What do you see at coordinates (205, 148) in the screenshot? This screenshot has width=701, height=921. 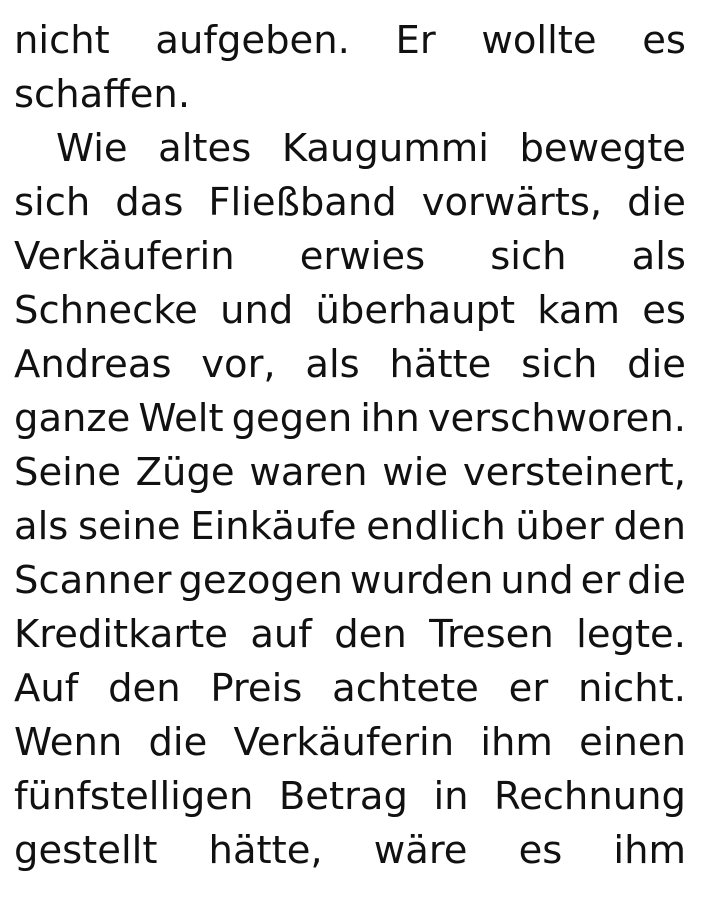 I see `word: altes` at bounding box center [205, 148].